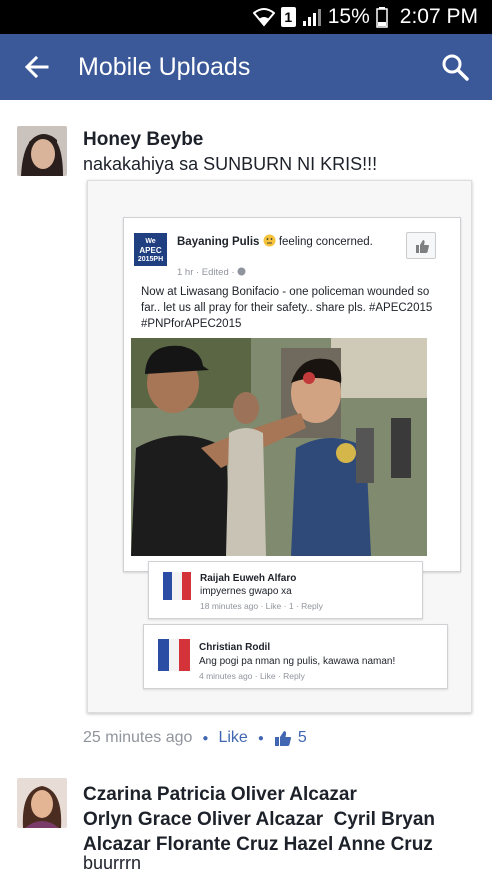  I want to click on comment-text: buurrrn, so click(112, 863).